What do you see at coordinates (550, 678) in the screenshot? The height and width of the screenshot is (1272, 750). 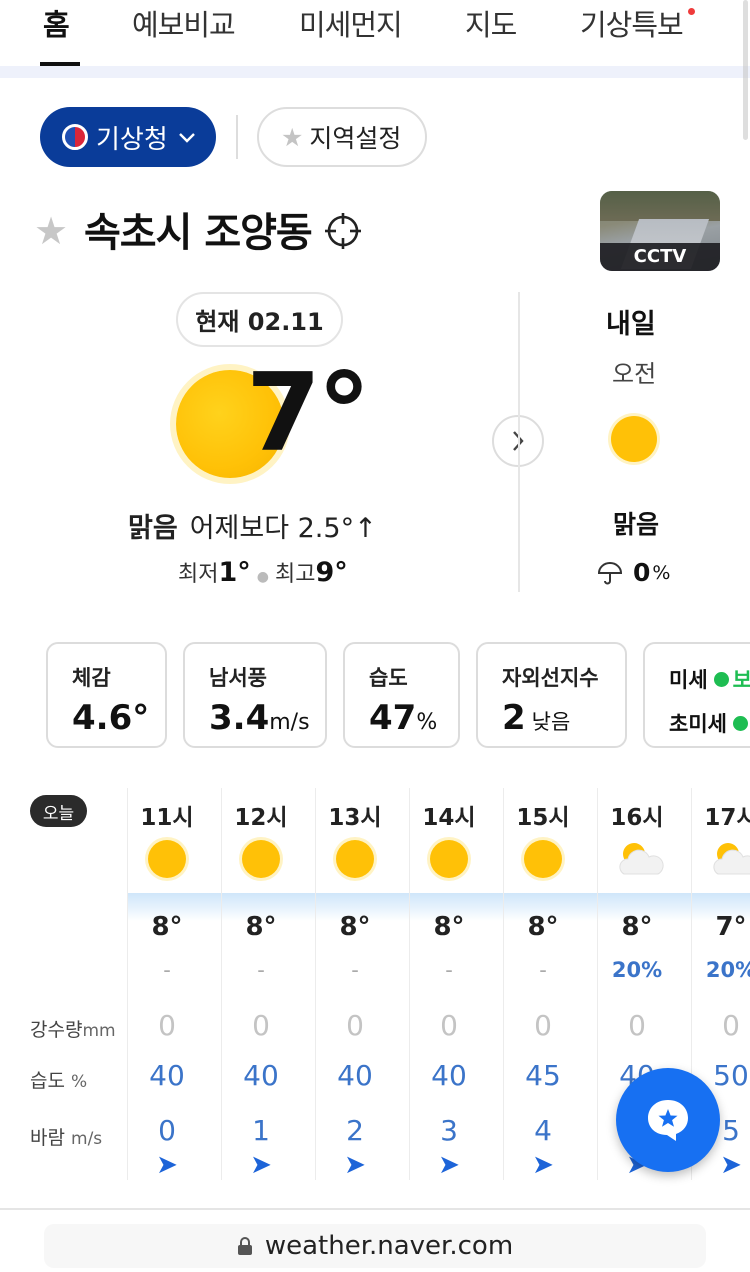 I see `uv-label: 자외선지수` at bounding box center [550, 678].